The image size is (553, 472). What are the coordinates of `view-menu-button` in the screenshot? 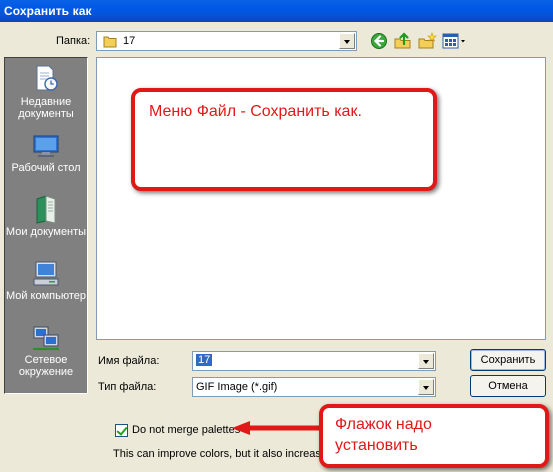 It's located at (455, 41).